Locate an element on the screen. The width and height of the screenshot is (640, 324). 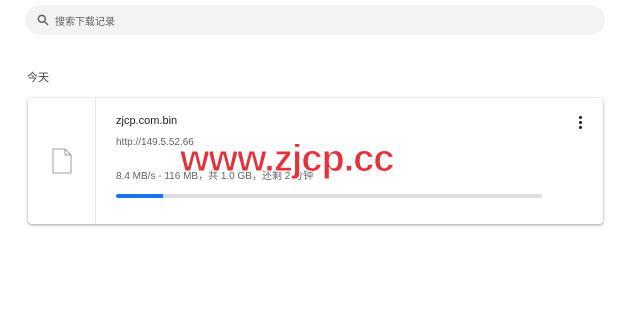
file-icon is located at coordinates (61, 161).